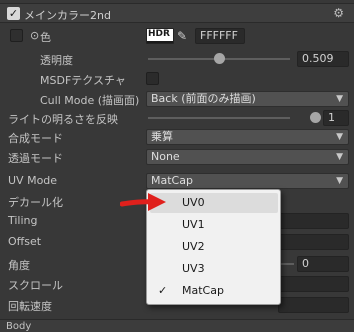 The image size is (354, 332). Describe the element at coordinates (16, 35) in the screenshot. I see `color-toggle-checkbox` at that location.